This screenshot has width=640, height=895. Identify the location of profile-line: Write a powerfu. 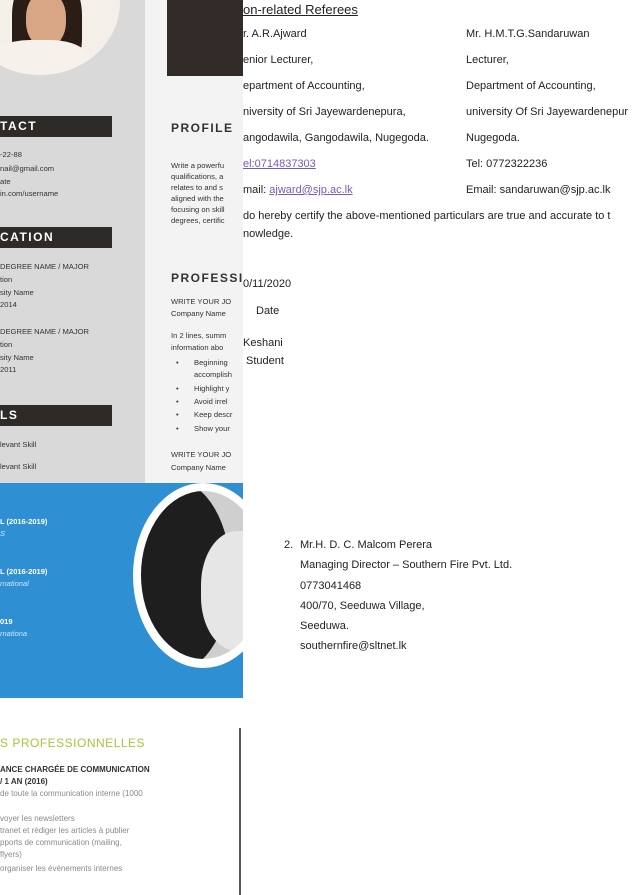
(198, 165).